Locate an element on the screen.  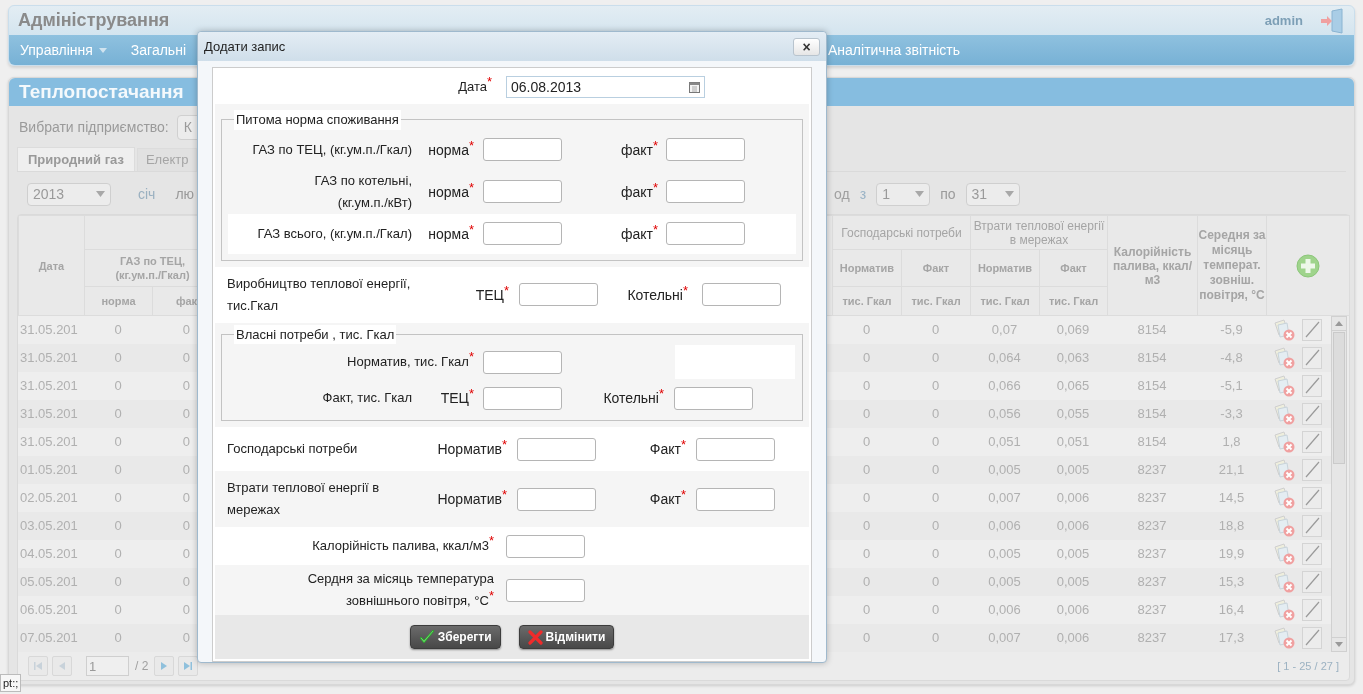
select-field: 2013 is located at coordinates (69, 194).